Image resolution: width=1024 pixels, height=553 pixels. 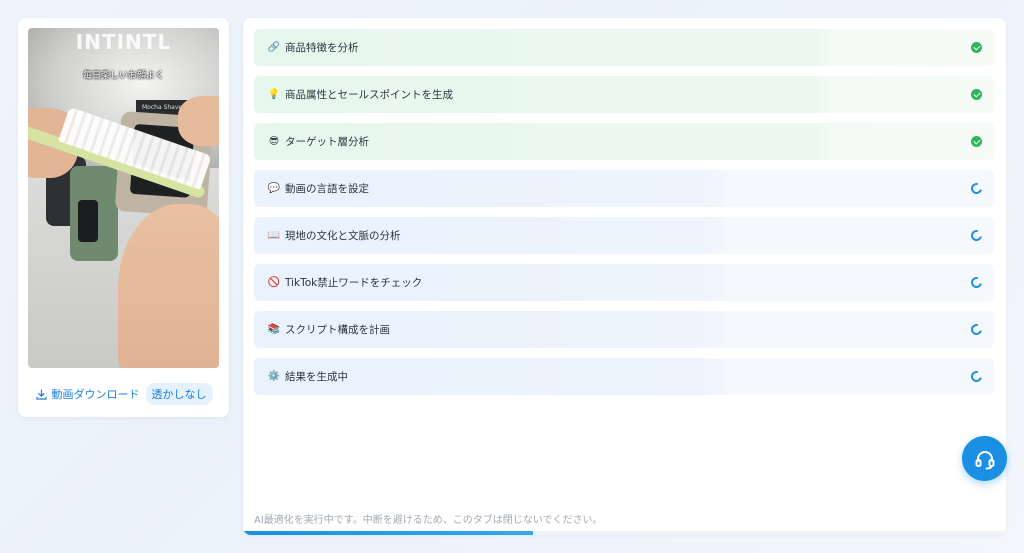 I want to click on video-thumbnail: INTINTL 毎日楽しいお顔よく Mocha Shaver, so click(x=123, y=198).